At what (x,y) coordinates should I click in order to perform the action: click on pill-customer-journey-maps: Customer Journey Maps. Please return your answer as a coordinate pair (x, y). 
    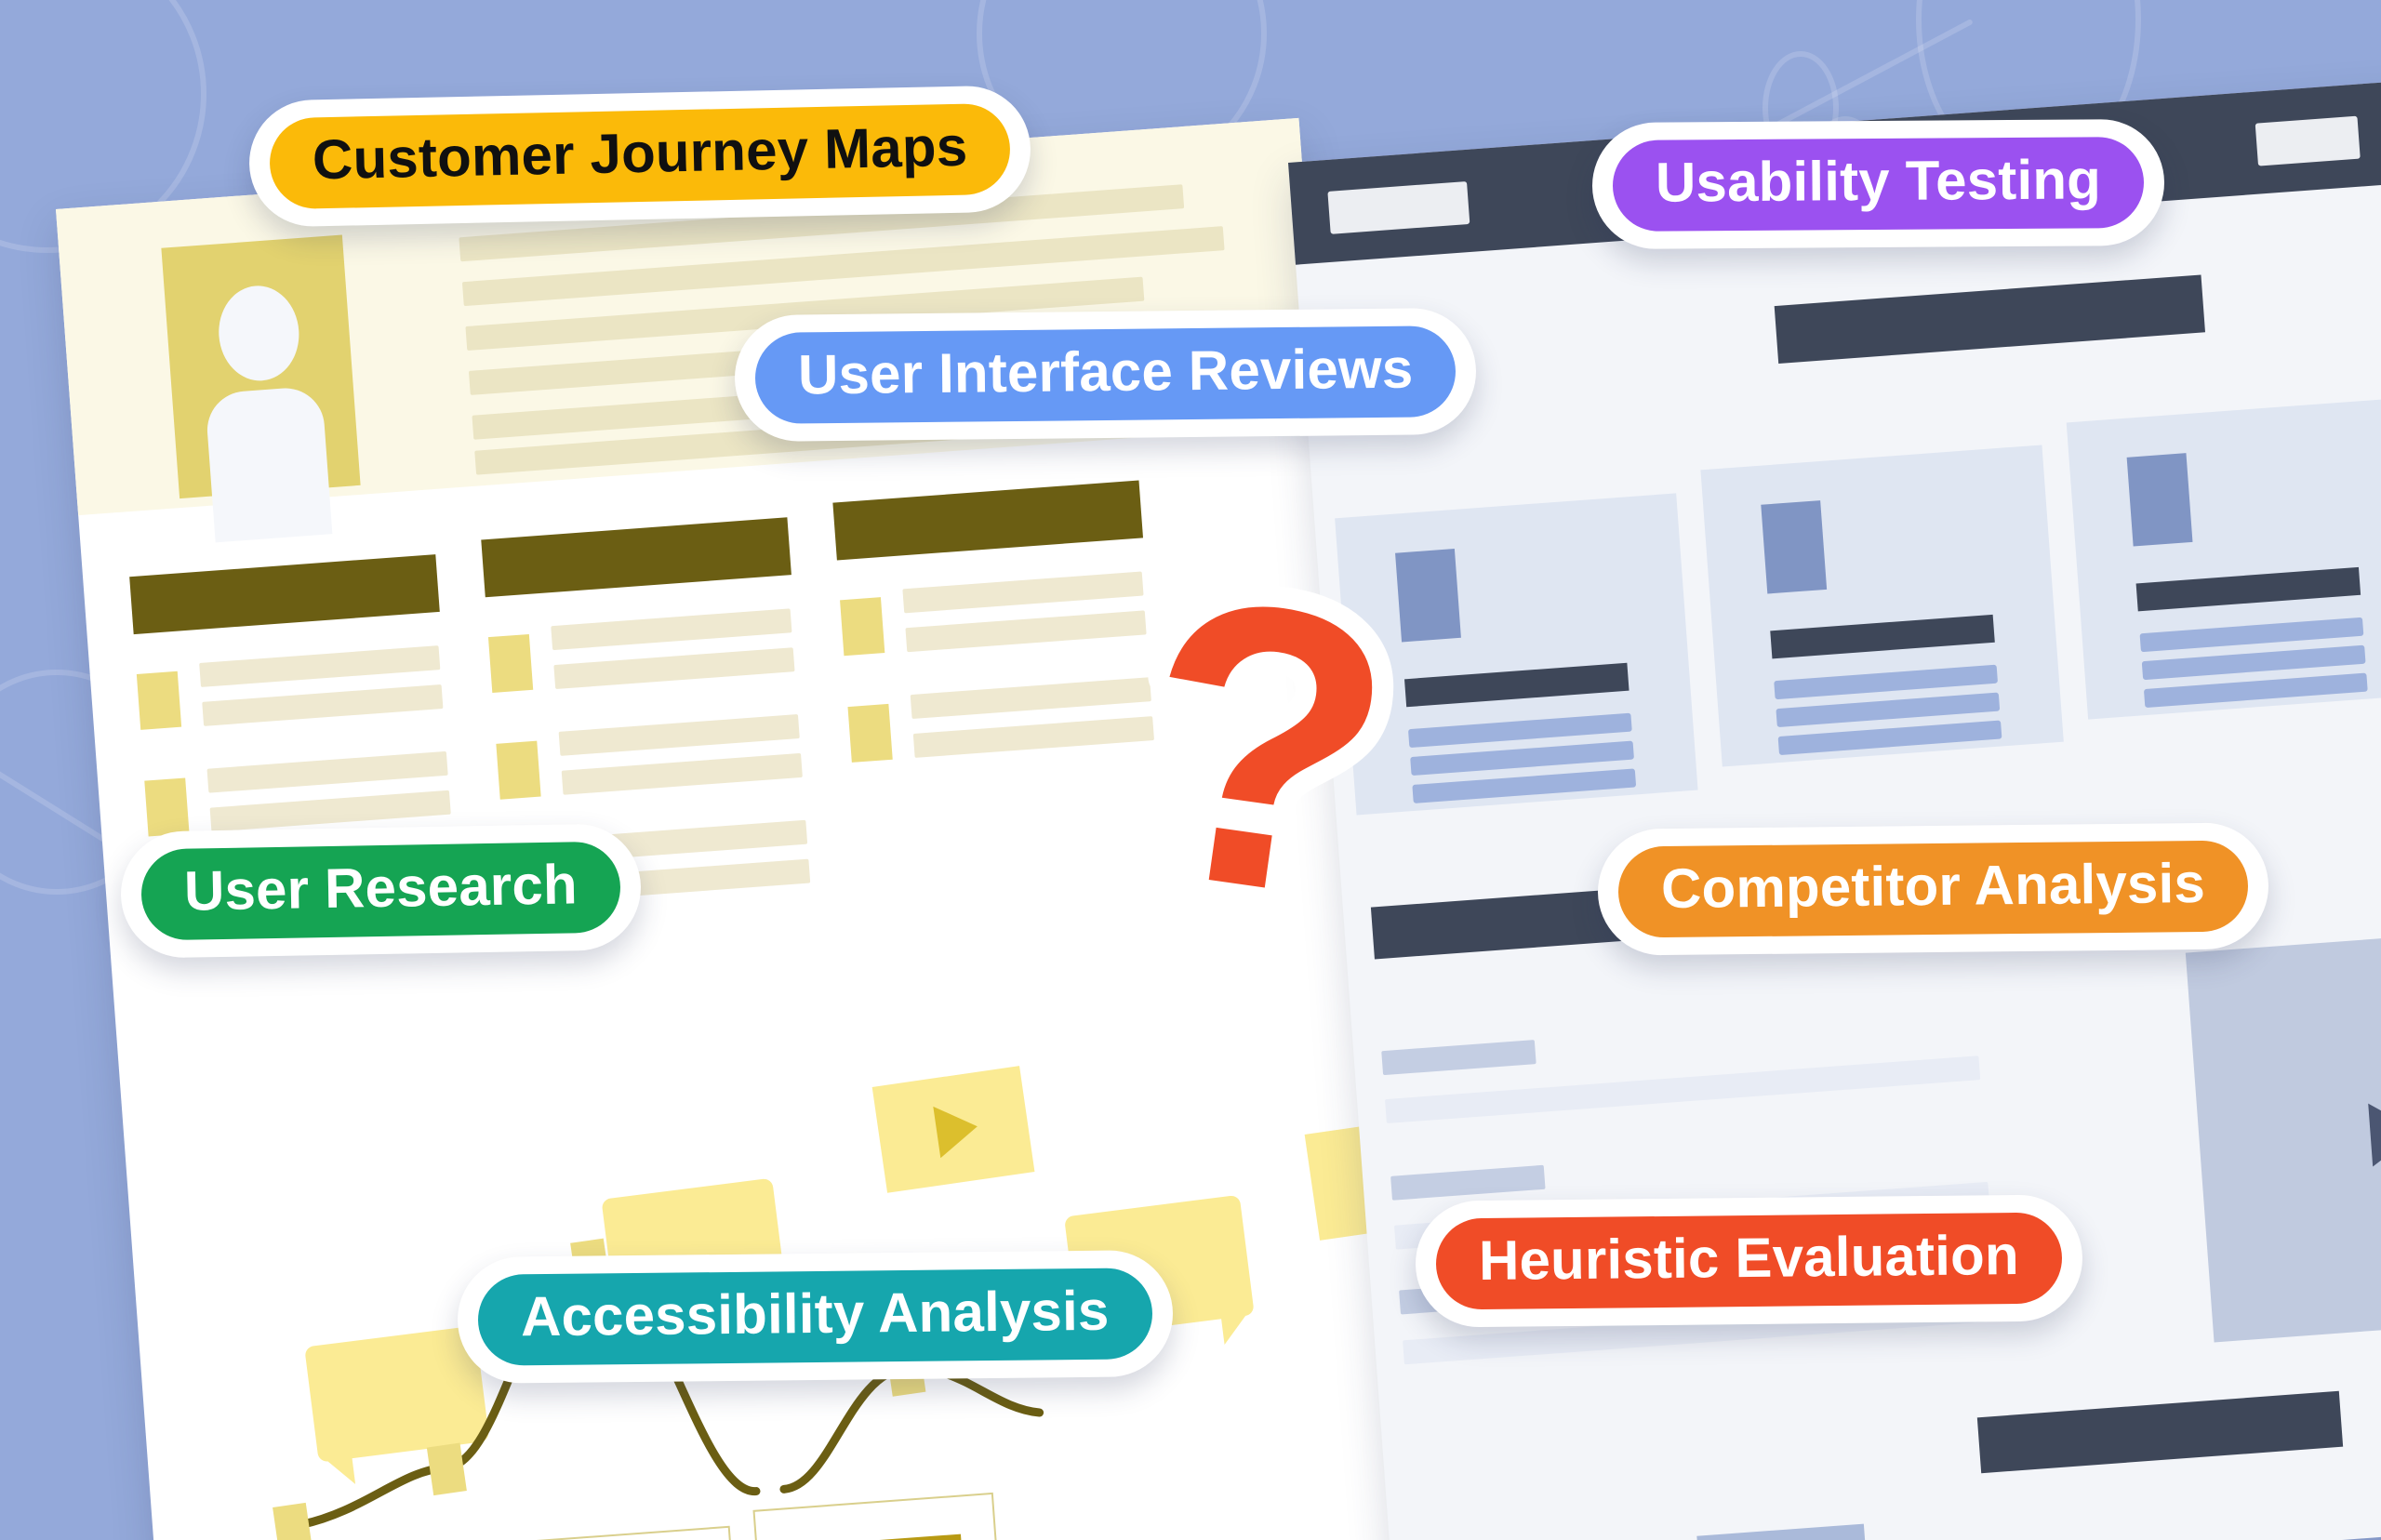
    Looking at the image, I should click on (639, 156).